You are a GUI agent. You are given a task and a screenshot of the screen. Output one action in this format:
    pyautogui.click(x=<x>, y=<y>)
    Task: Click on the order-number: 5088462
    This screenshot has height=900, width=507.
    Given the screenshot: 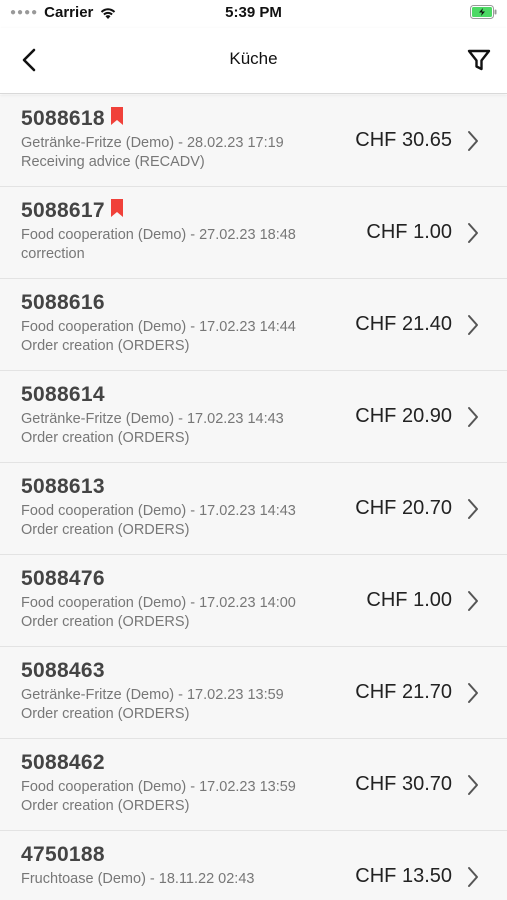 What is the action you would take?
    pyautogui.click(x=63, y=763)
    